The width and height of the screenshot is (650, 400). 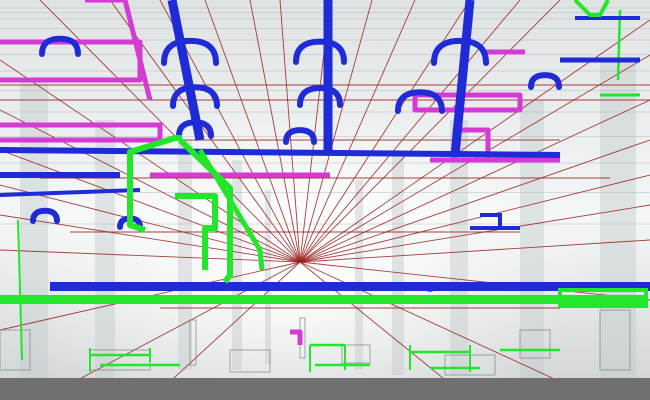 What do you see at coordinates (325, 389) in the screenshot?
I see `floor-band` at bounding box center [325, 389].